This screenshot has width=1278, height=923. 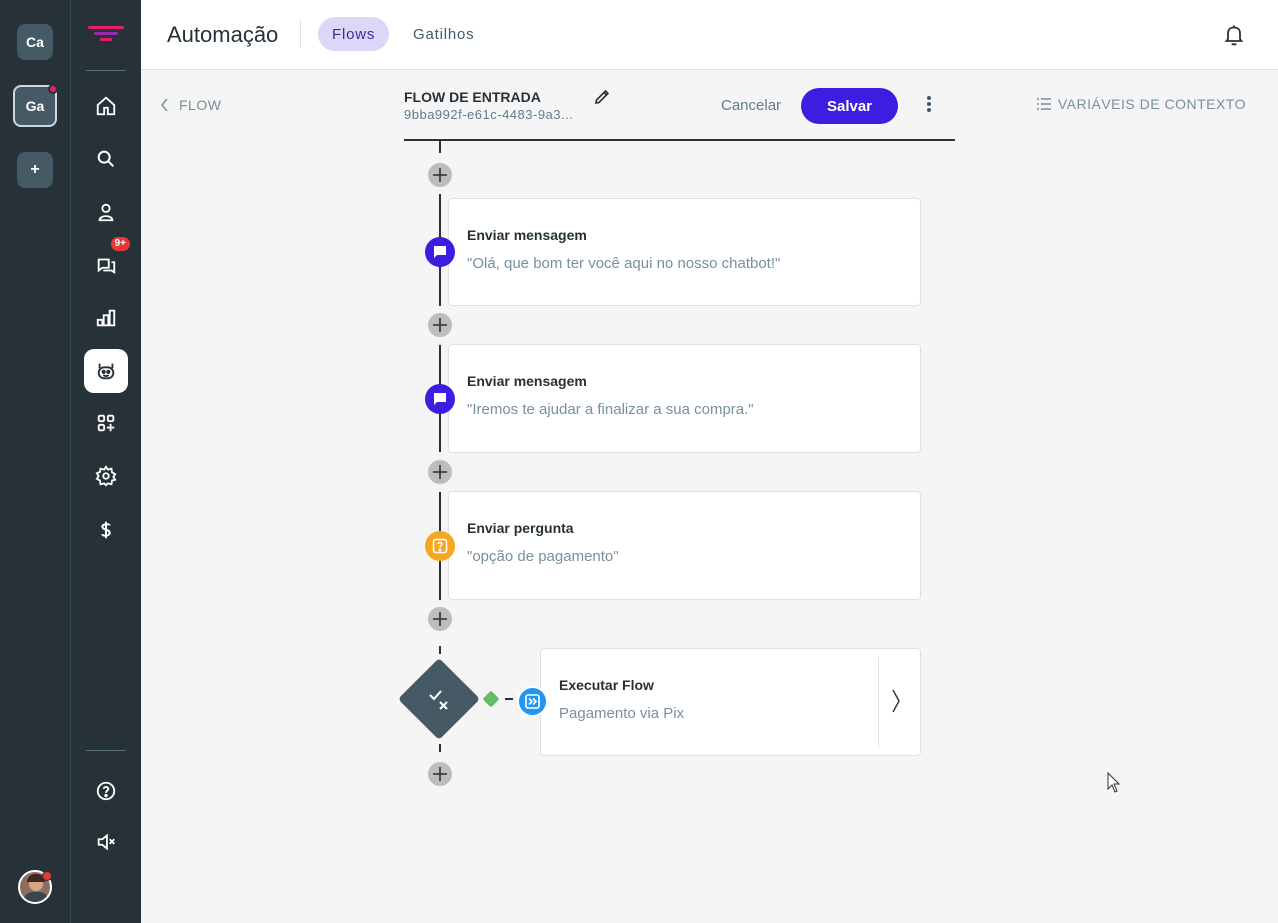 I want to click on chevron-right-icon, so click(x=896, y=701).